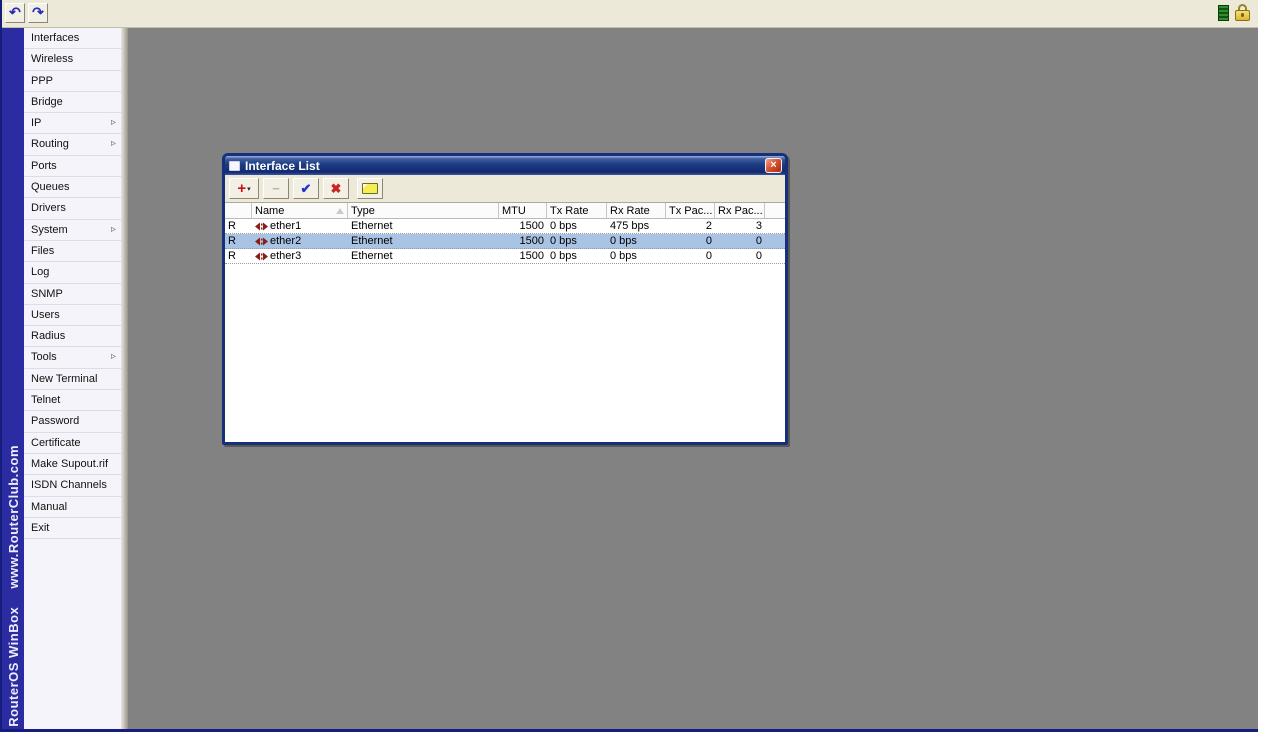  I want to click on running-flag: R, so click(232, 256).